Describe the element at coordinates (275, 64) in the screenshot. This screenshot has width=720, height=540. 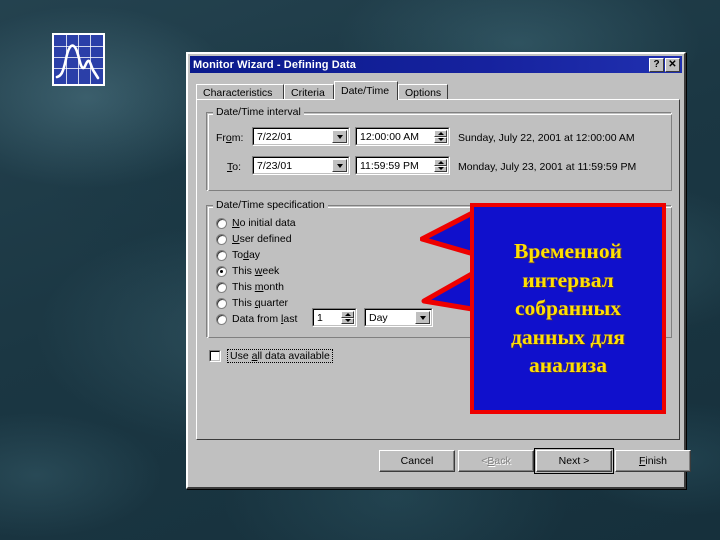
I see `dialog-title: Monitor Wizard - Defining Data` at that location.